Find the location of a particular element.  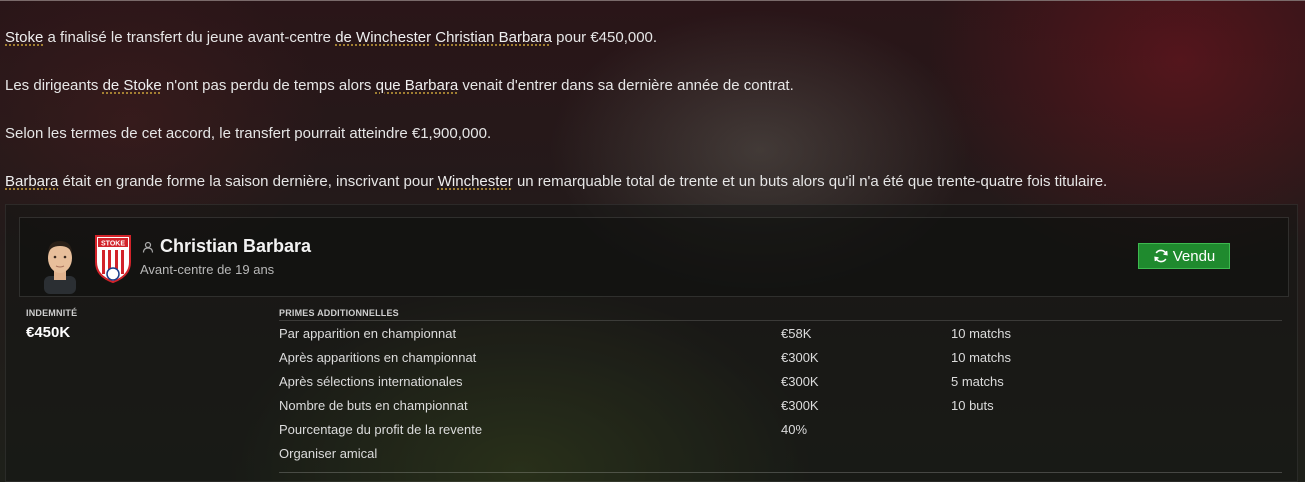

club-link-winchester: de Winchester is located at coordinates (383, 37).